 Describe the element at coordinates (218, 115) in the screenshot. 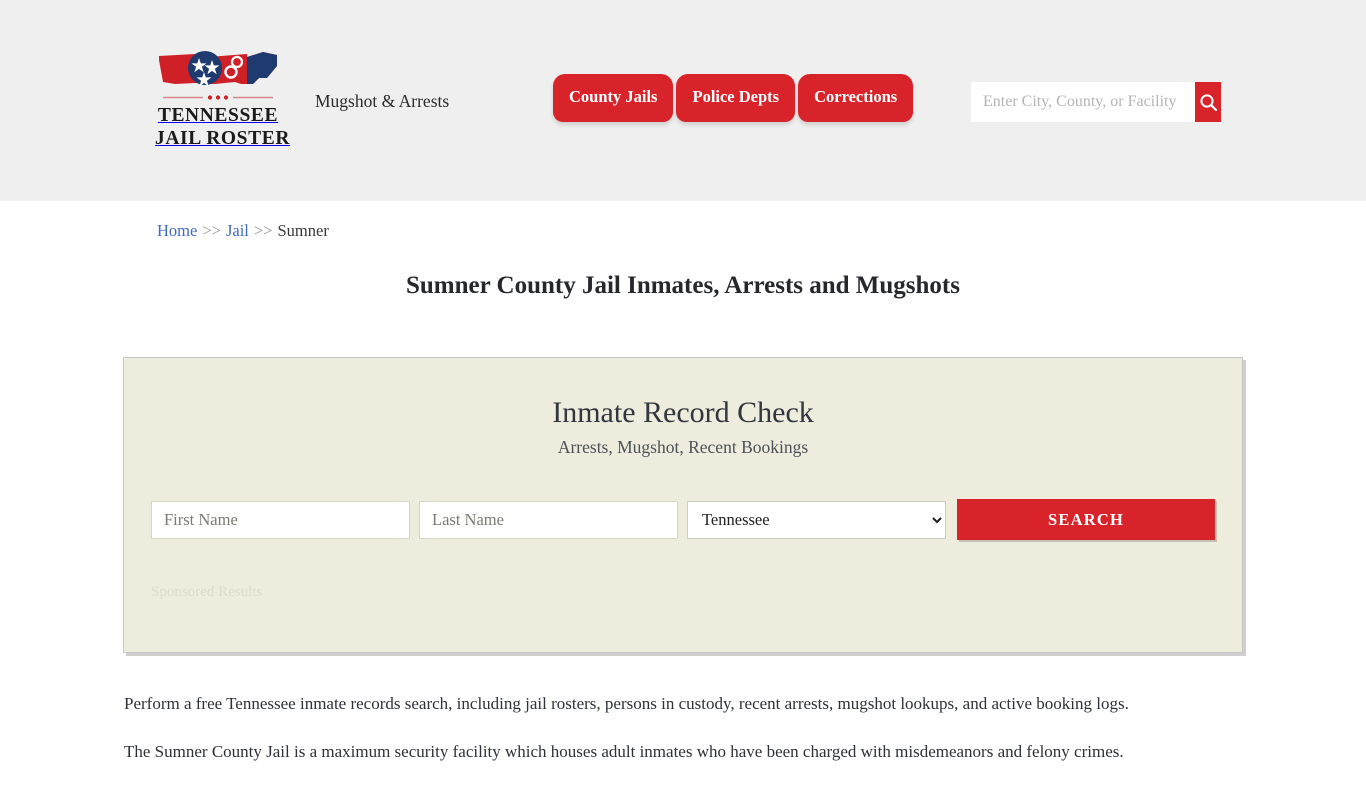

I see `logo-text-line1: TENNESSEE` at that location.